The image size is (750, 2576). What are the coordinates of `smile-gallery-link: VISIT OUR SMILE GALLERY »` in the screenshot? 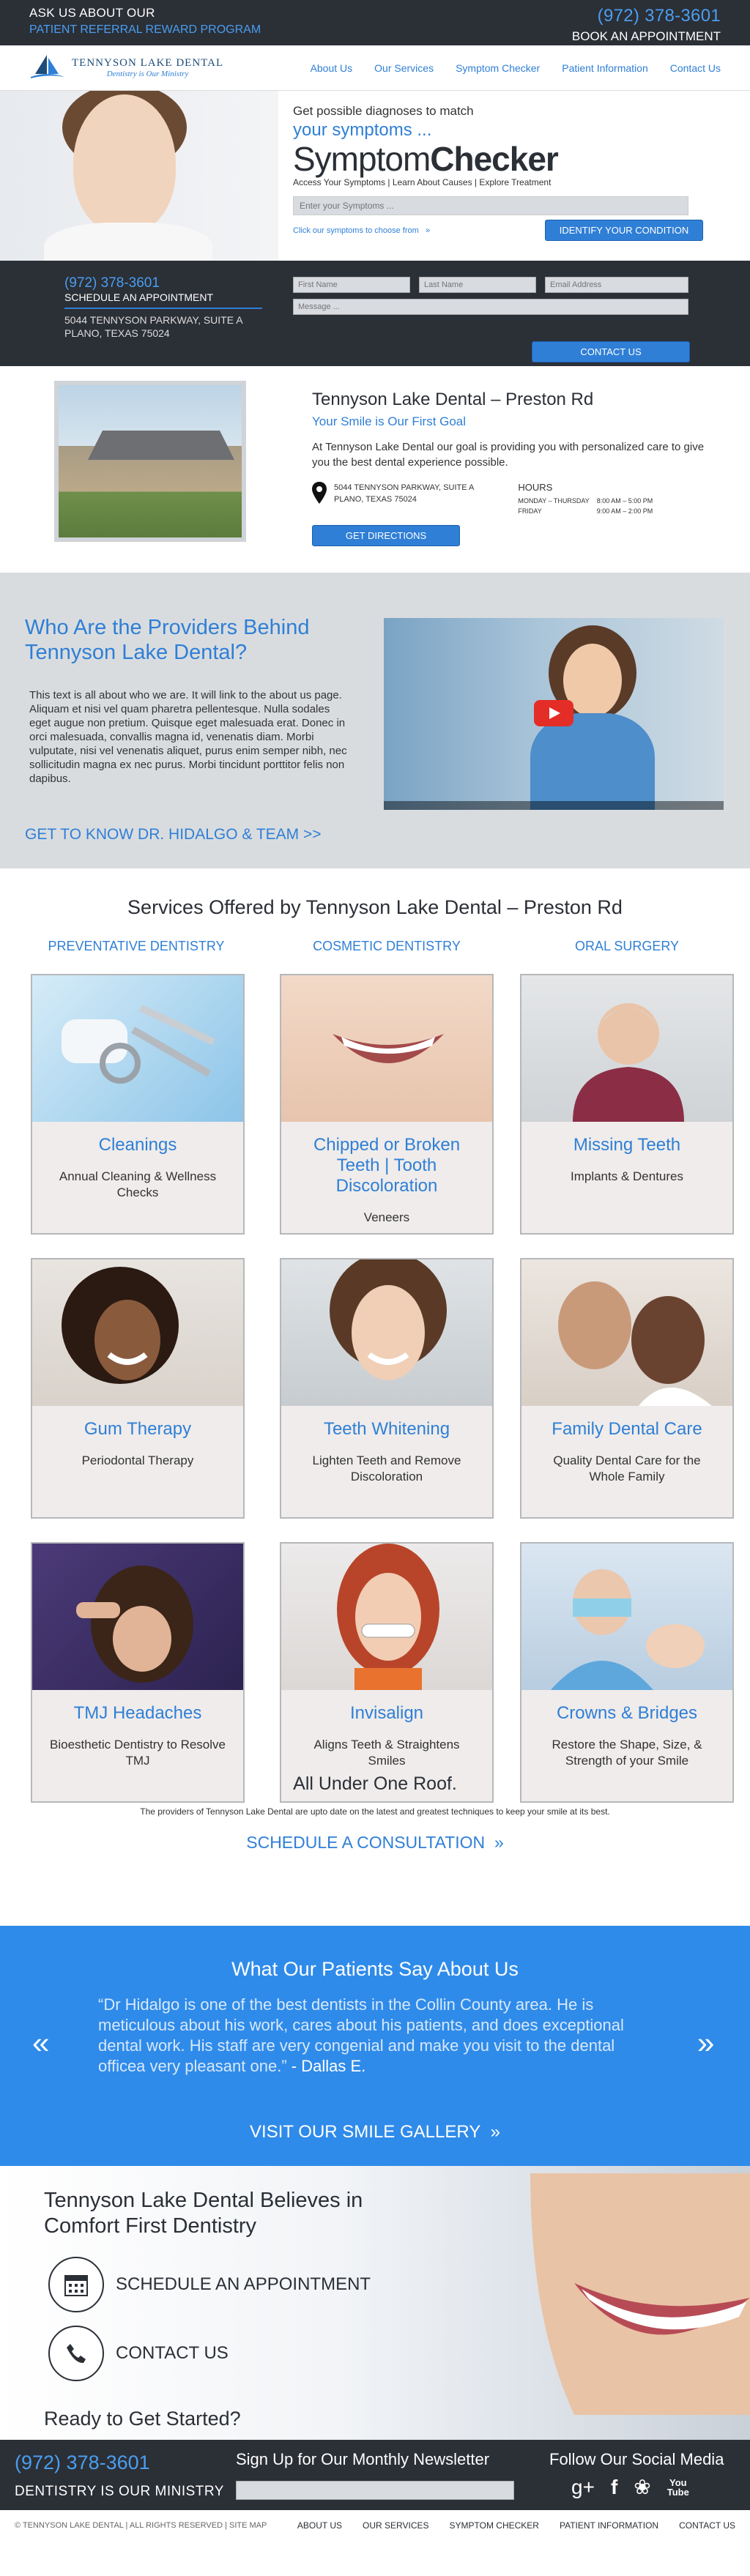 It's located at (375, 2132).